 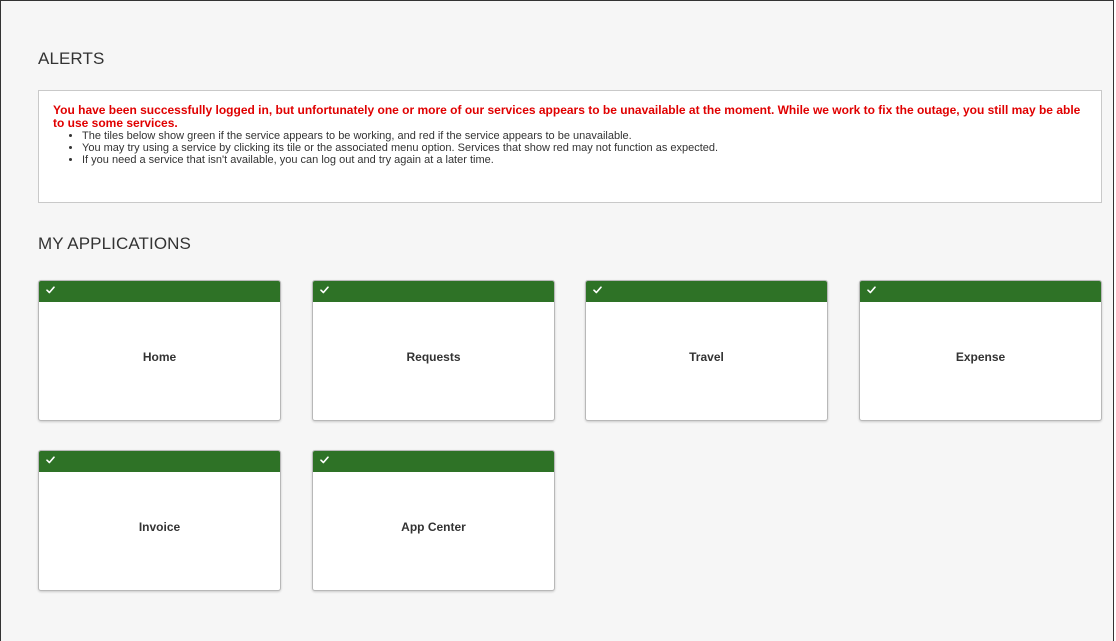 I want to click on tile-label: Expense, so click(x=980, y=356).